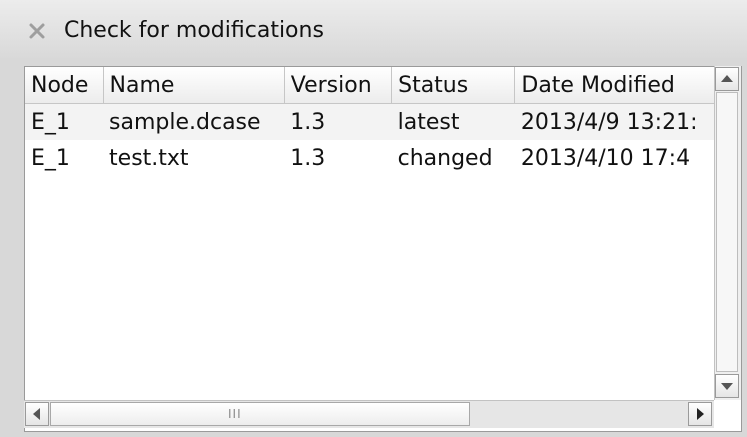 The image size is (747, 437). Describe the element at coordinates (338, 85) in the screenshot. I see `column-header-version: Version` at that location.